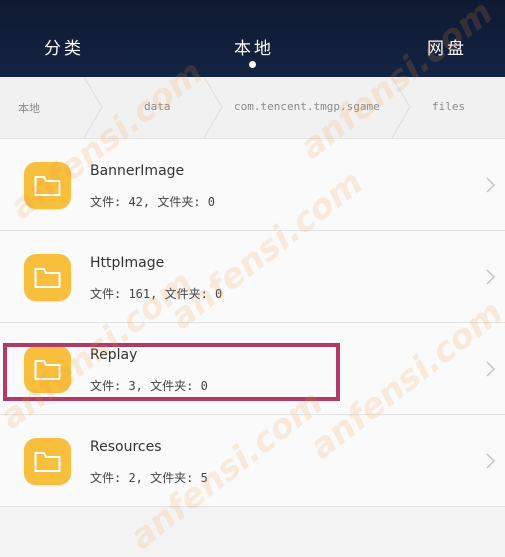 This screenshot has height=557, width=505. Describe the element at coordinates (447, 46) in the screenshot. I see `tab-cloud: 网盘` at that location.